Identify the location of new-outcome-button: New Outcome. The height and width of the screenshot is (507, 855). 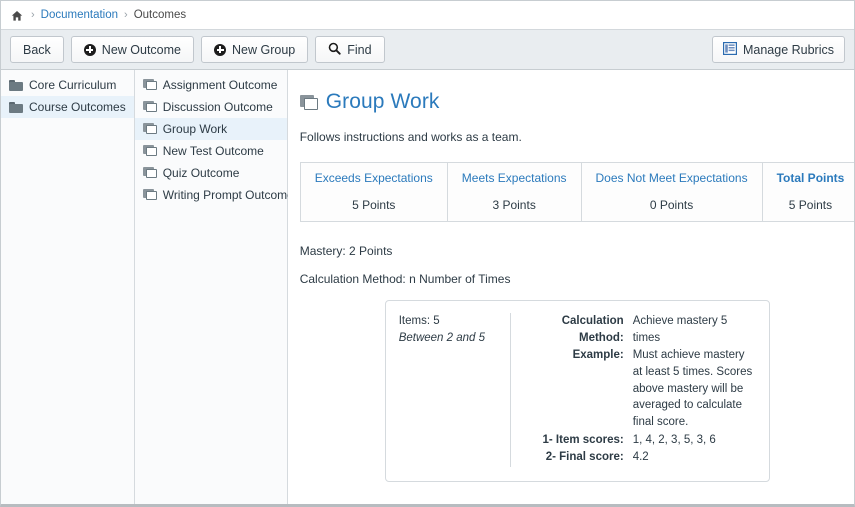
(132, 49).